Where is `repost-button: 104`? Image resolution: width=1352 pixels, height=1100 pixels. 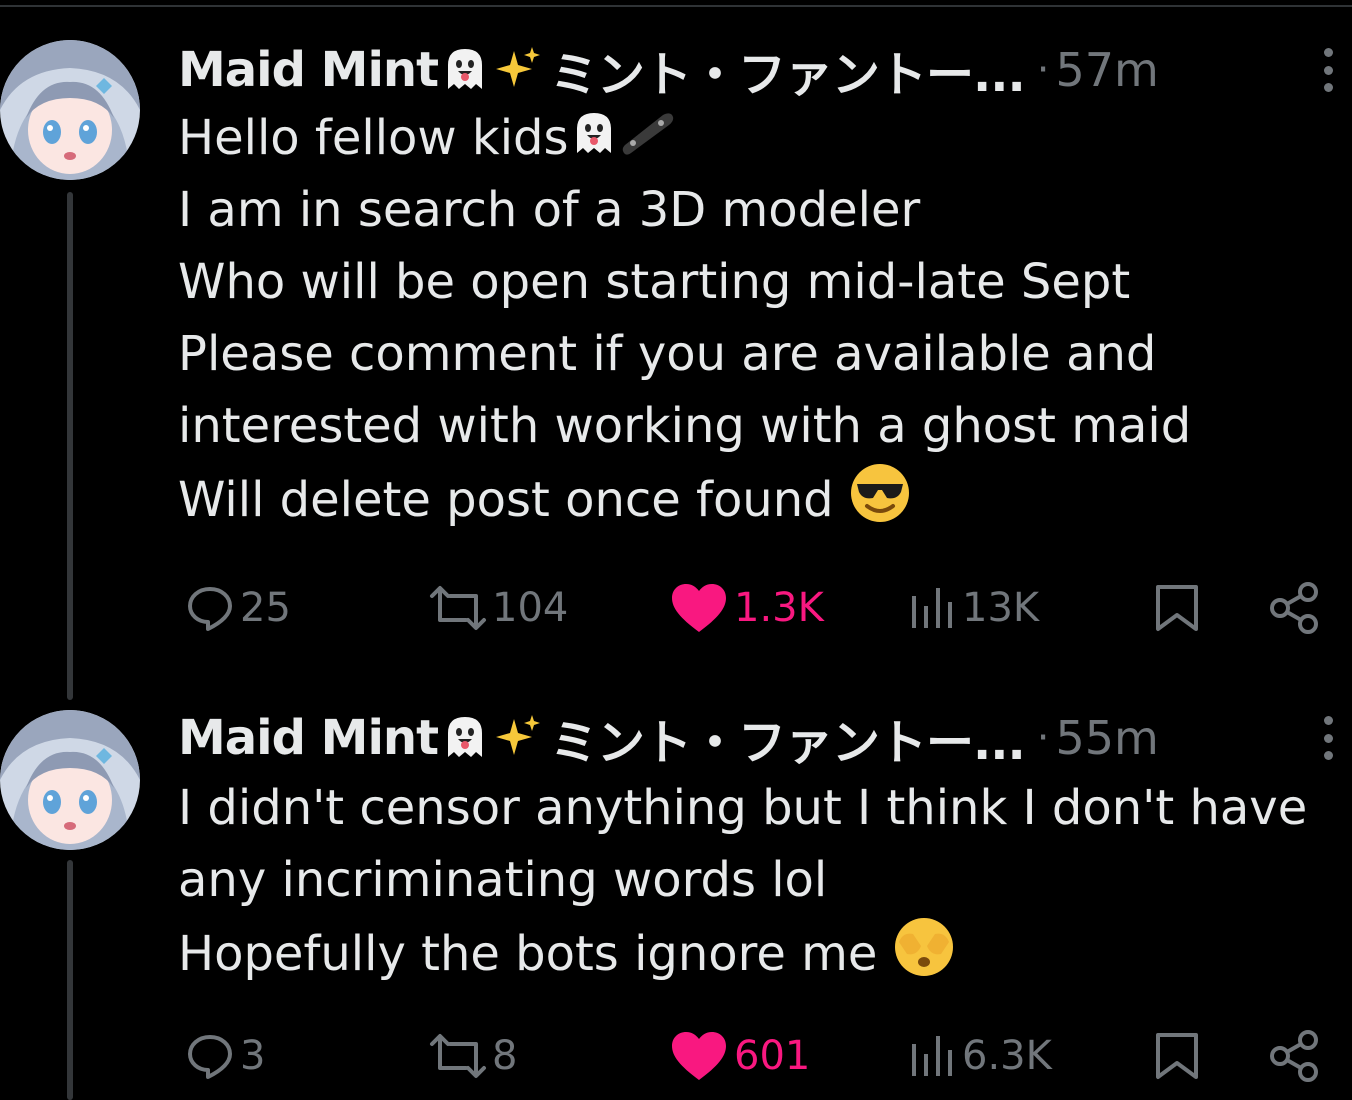 repost-button: 104 is located at coordinates (496, 608).